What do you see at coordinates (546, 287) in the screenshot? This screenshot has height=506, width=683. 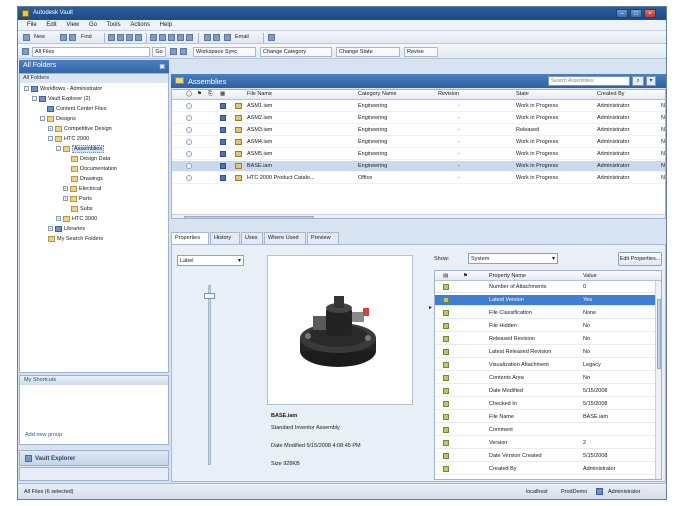 I see `property-row: Number of Attachments 0` at bounding box center [546, 287].